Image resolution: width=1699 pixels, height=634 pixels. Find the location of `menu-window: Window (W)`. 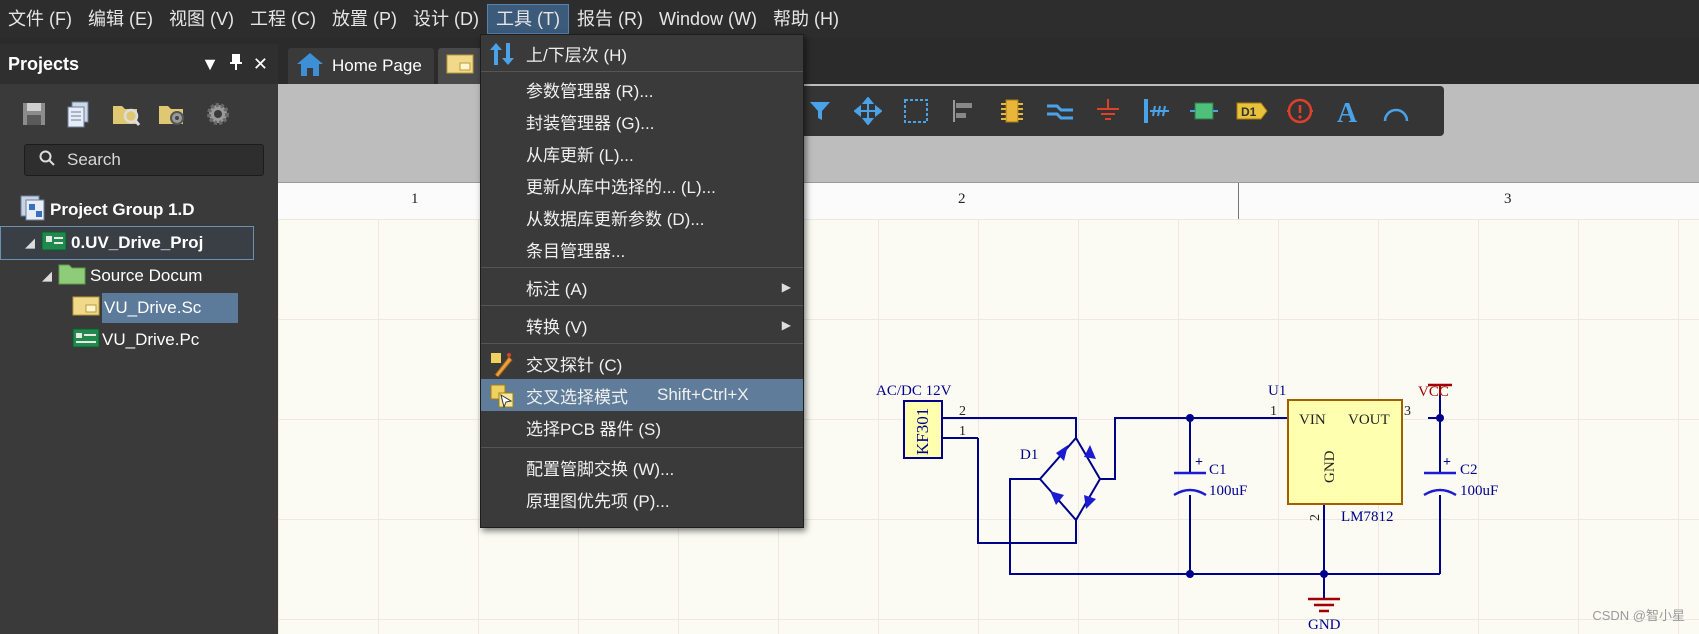

menu-window: Window (W) is located at coordinates (708, 19).